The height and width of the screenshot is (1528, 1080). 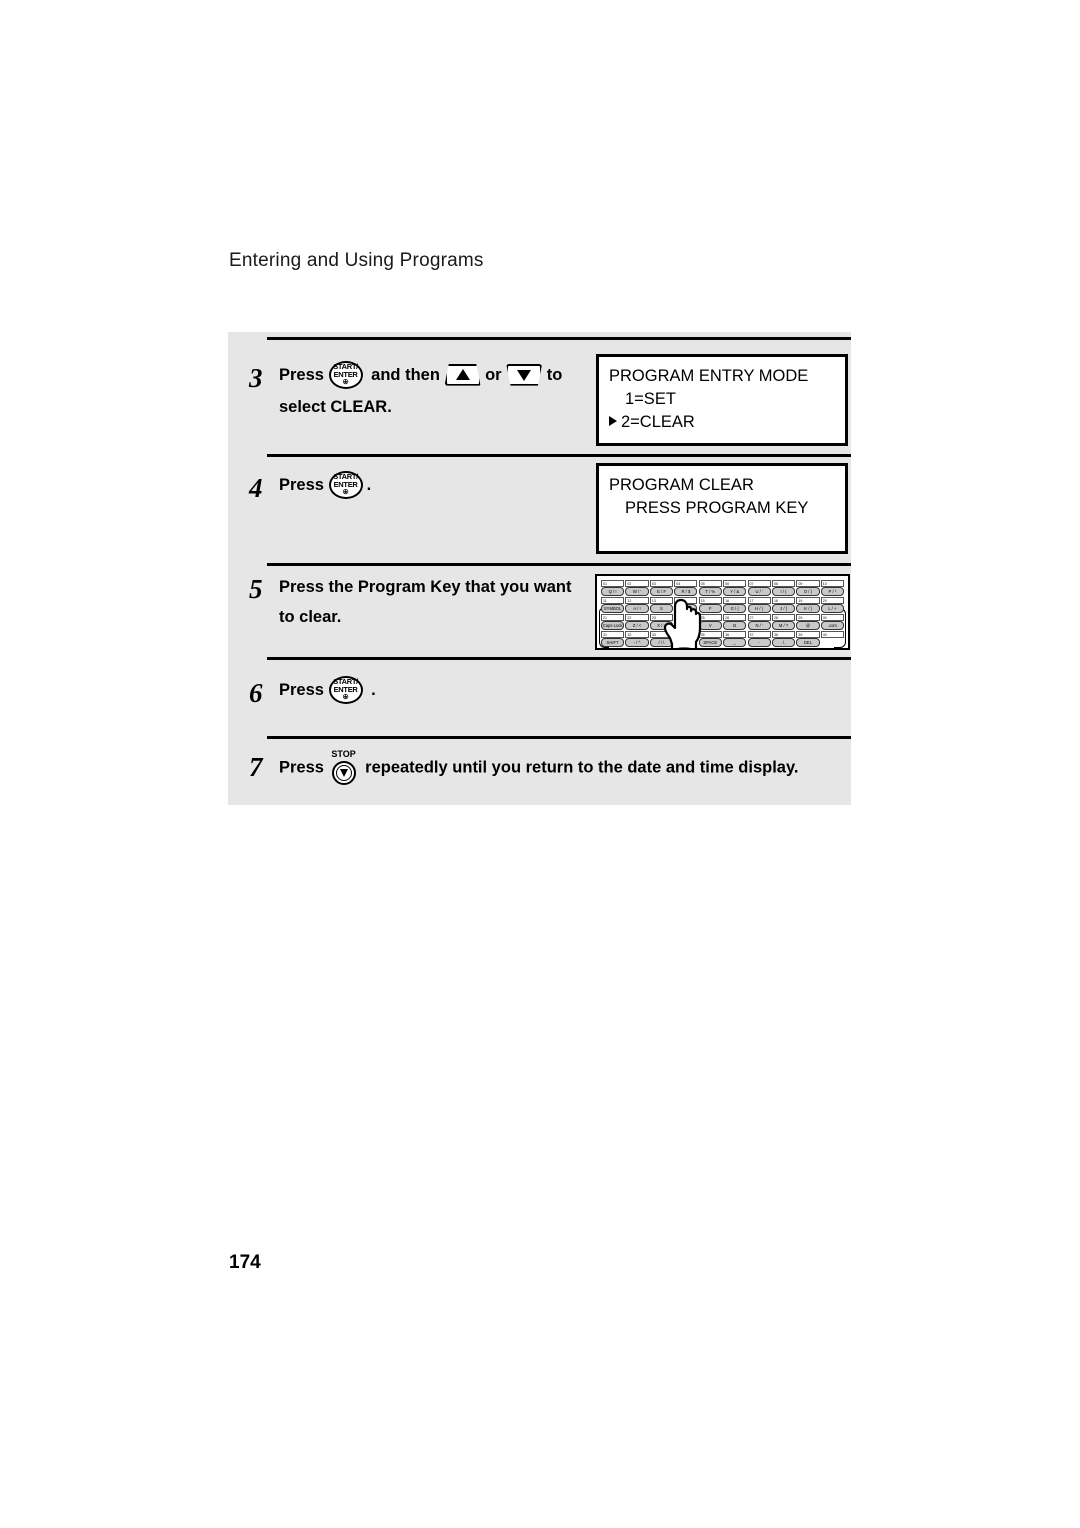 I want to click on step-6-line-1: Press START/ ENTER ⍟ ., so click(x=327, y=690).